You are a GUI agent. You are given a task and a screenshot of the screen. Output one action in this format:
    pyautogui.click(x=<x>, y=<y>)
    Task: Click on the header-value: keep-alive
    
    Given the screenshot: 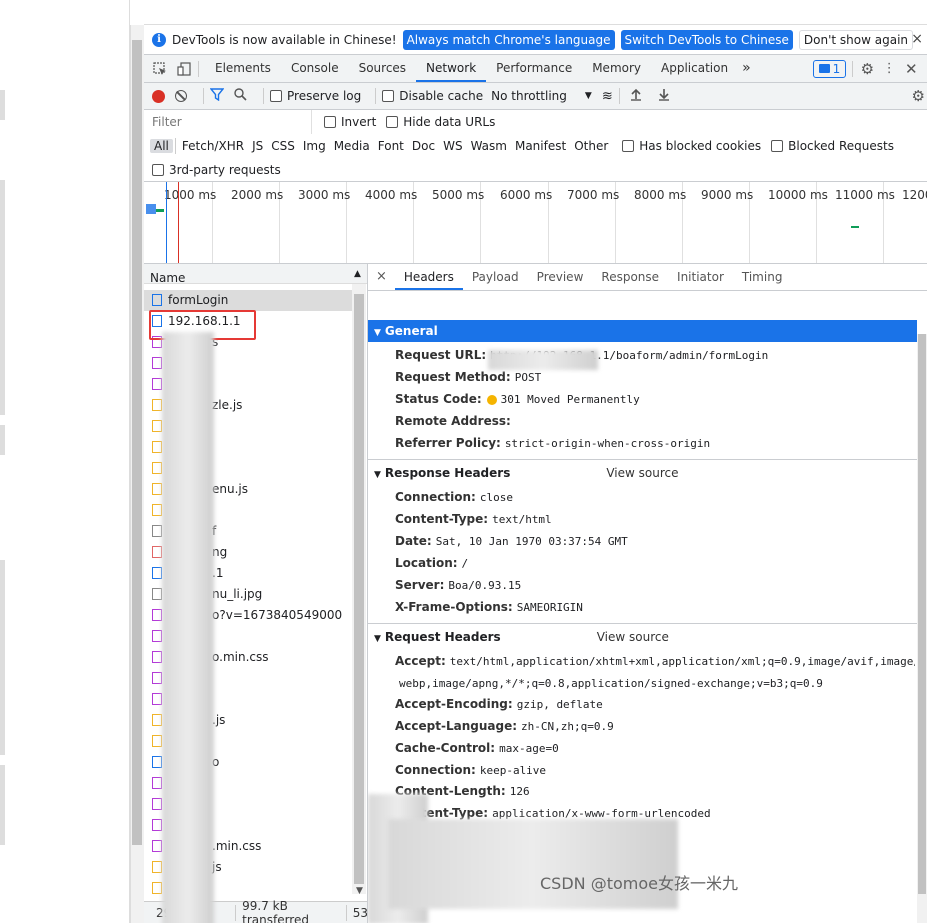 What is the action you would take?
    pyautogui.click(x=513, y=770)
    